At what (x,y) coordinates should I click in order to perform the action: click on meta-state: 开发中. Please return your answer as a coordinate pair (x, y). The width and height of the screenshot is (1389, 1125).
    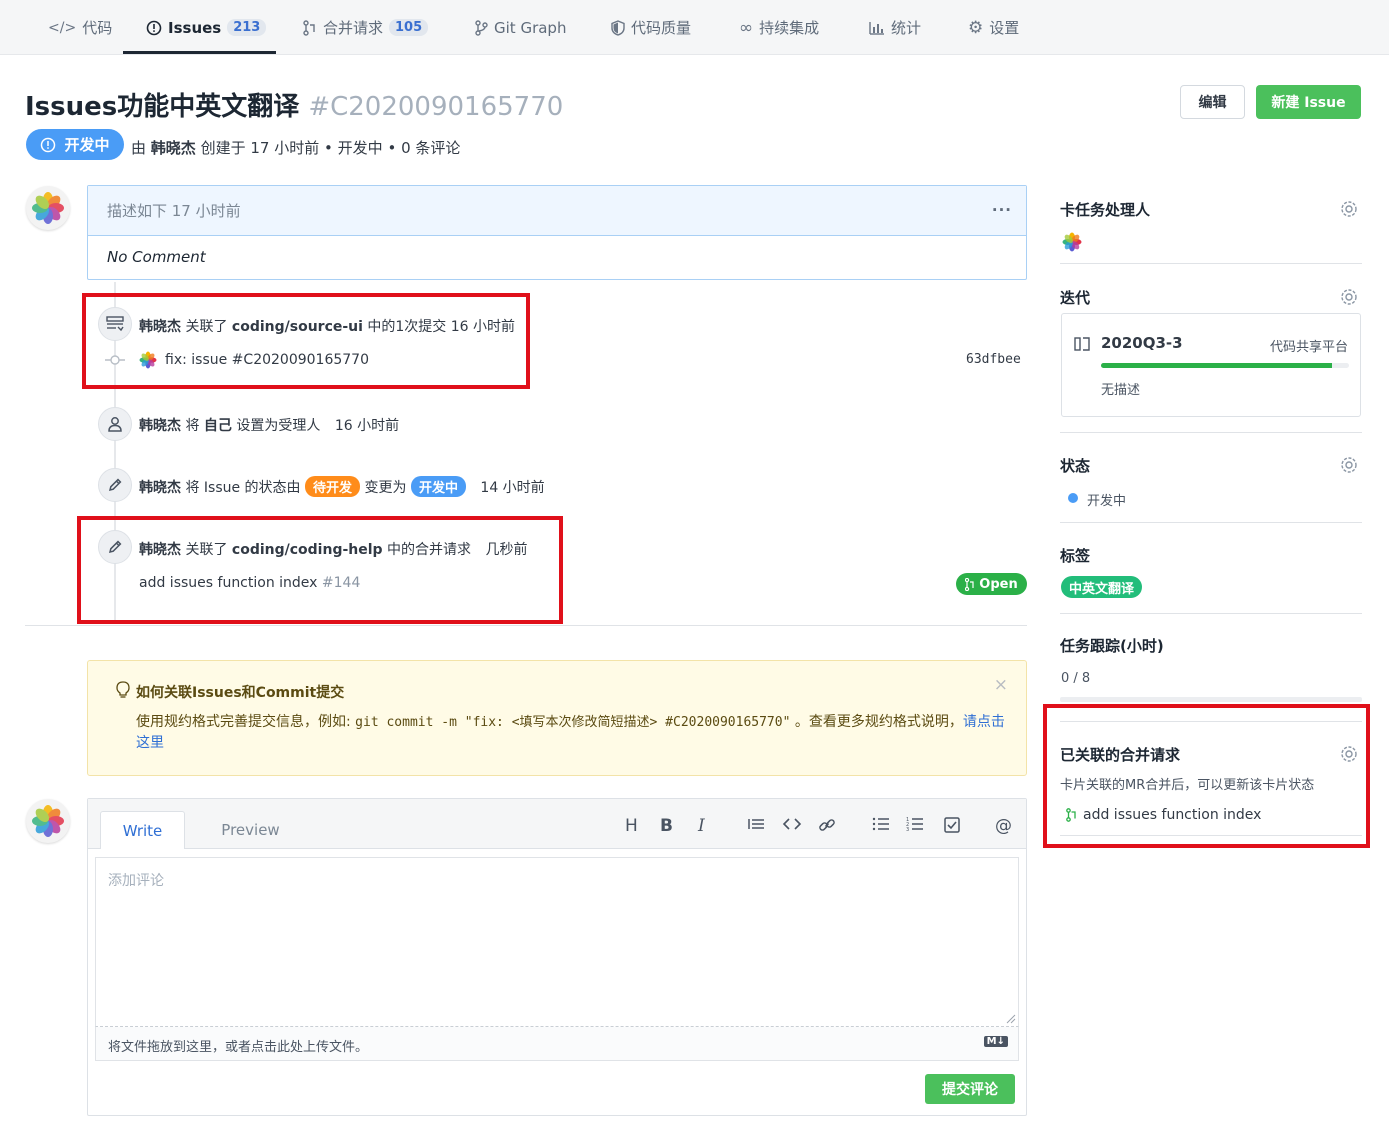
    Looking at the image, I should click on (360, 148).